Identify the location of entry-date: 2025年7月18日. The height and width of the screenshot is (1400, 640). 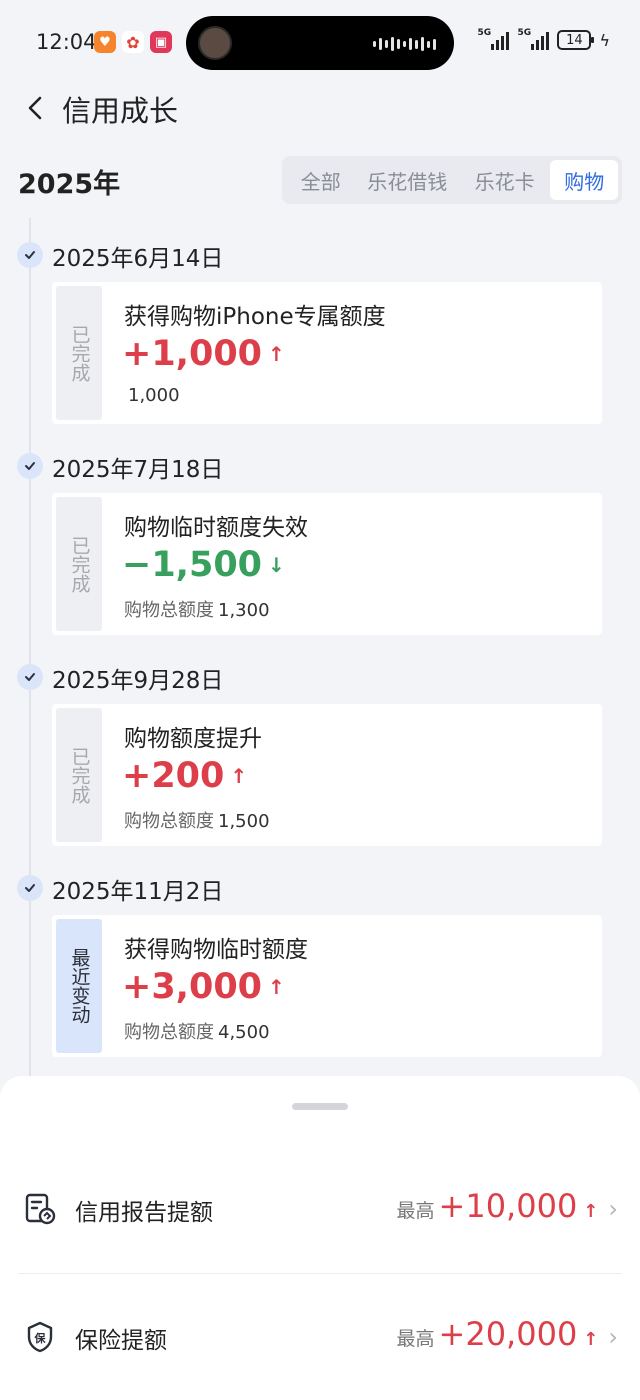
(138, 470).